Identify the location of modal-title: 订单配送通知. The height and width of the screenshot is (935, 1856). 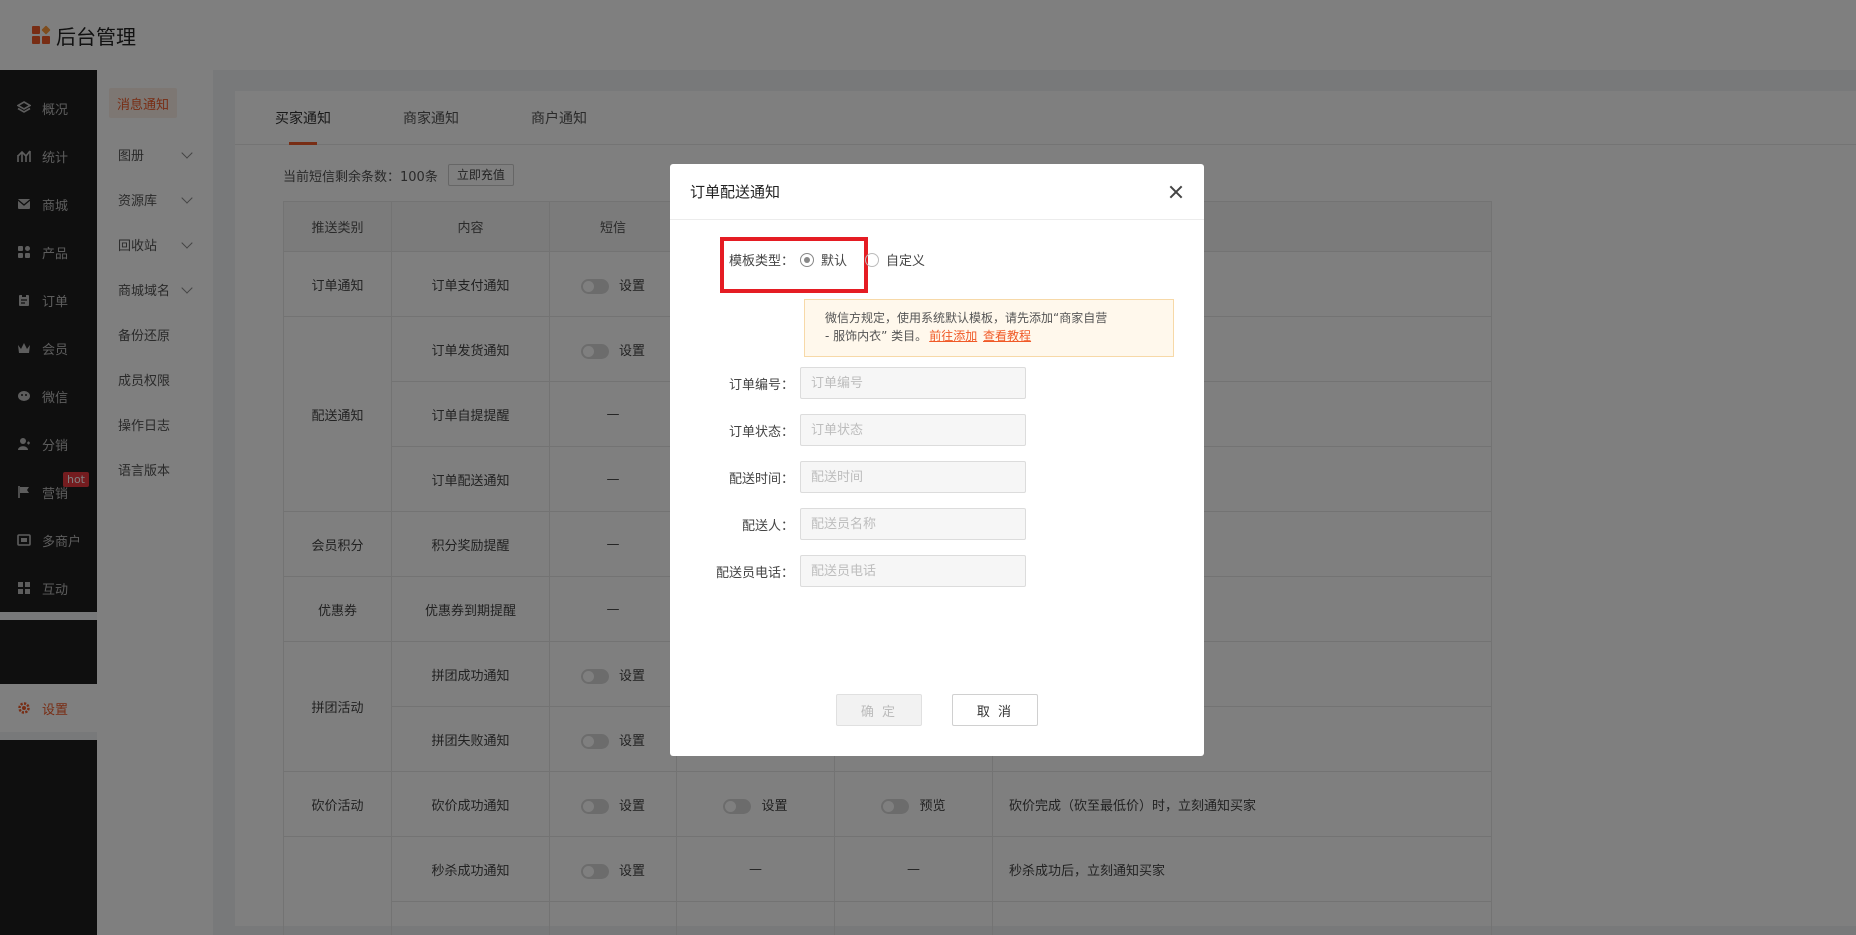
(735, 192).